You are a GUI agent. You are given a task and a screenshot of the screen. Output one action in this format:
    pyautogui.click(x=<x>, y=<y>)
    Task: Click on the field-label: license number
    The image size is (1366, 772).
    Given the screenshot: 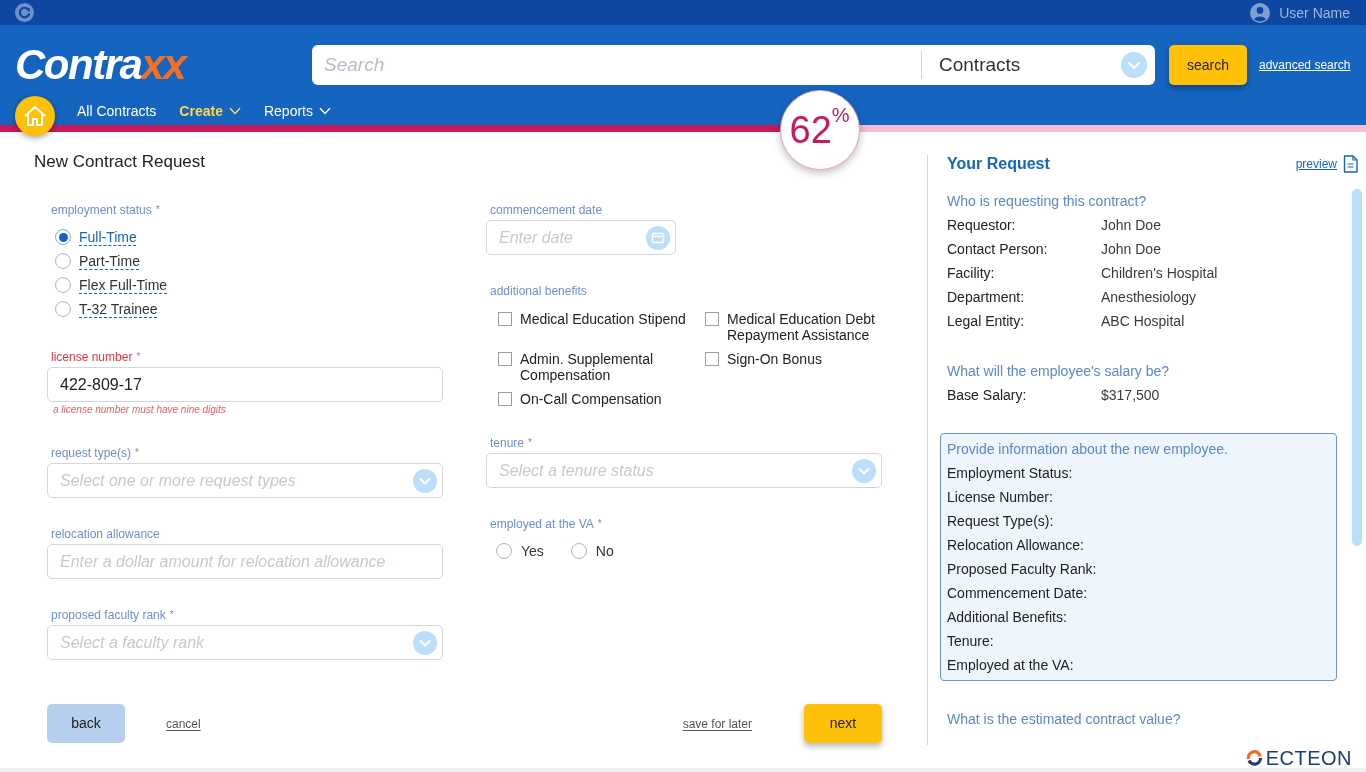 What is the action you would take?
    pyautogui.click(x=92, y=357)
    